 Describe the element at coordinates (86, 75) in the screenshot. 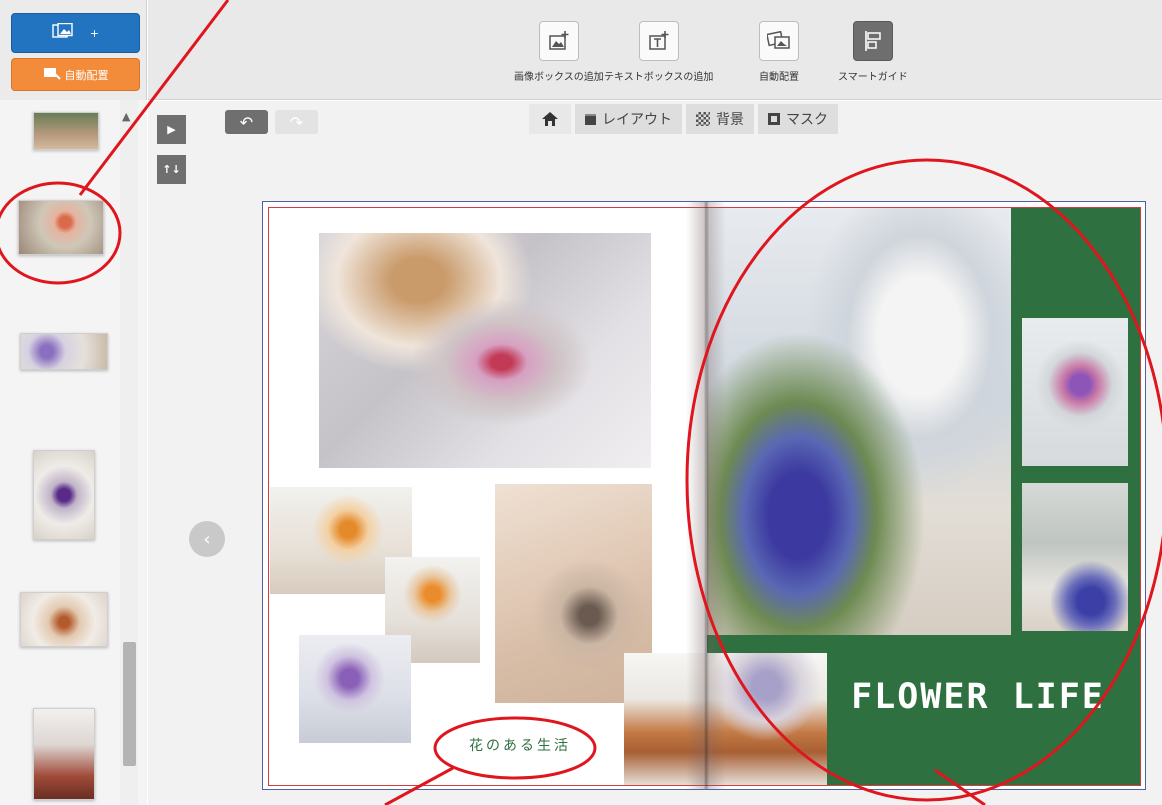

I see `auto-layout-label: 自動配置` at that location.